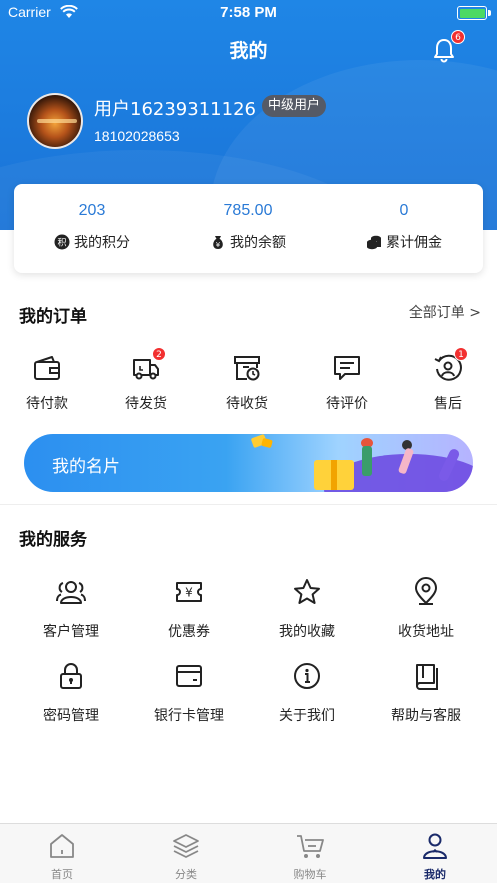  What do you see at coordinates (71, 676) in the screenshot?
I see `lock-icon` at bounding box center [71, 676].